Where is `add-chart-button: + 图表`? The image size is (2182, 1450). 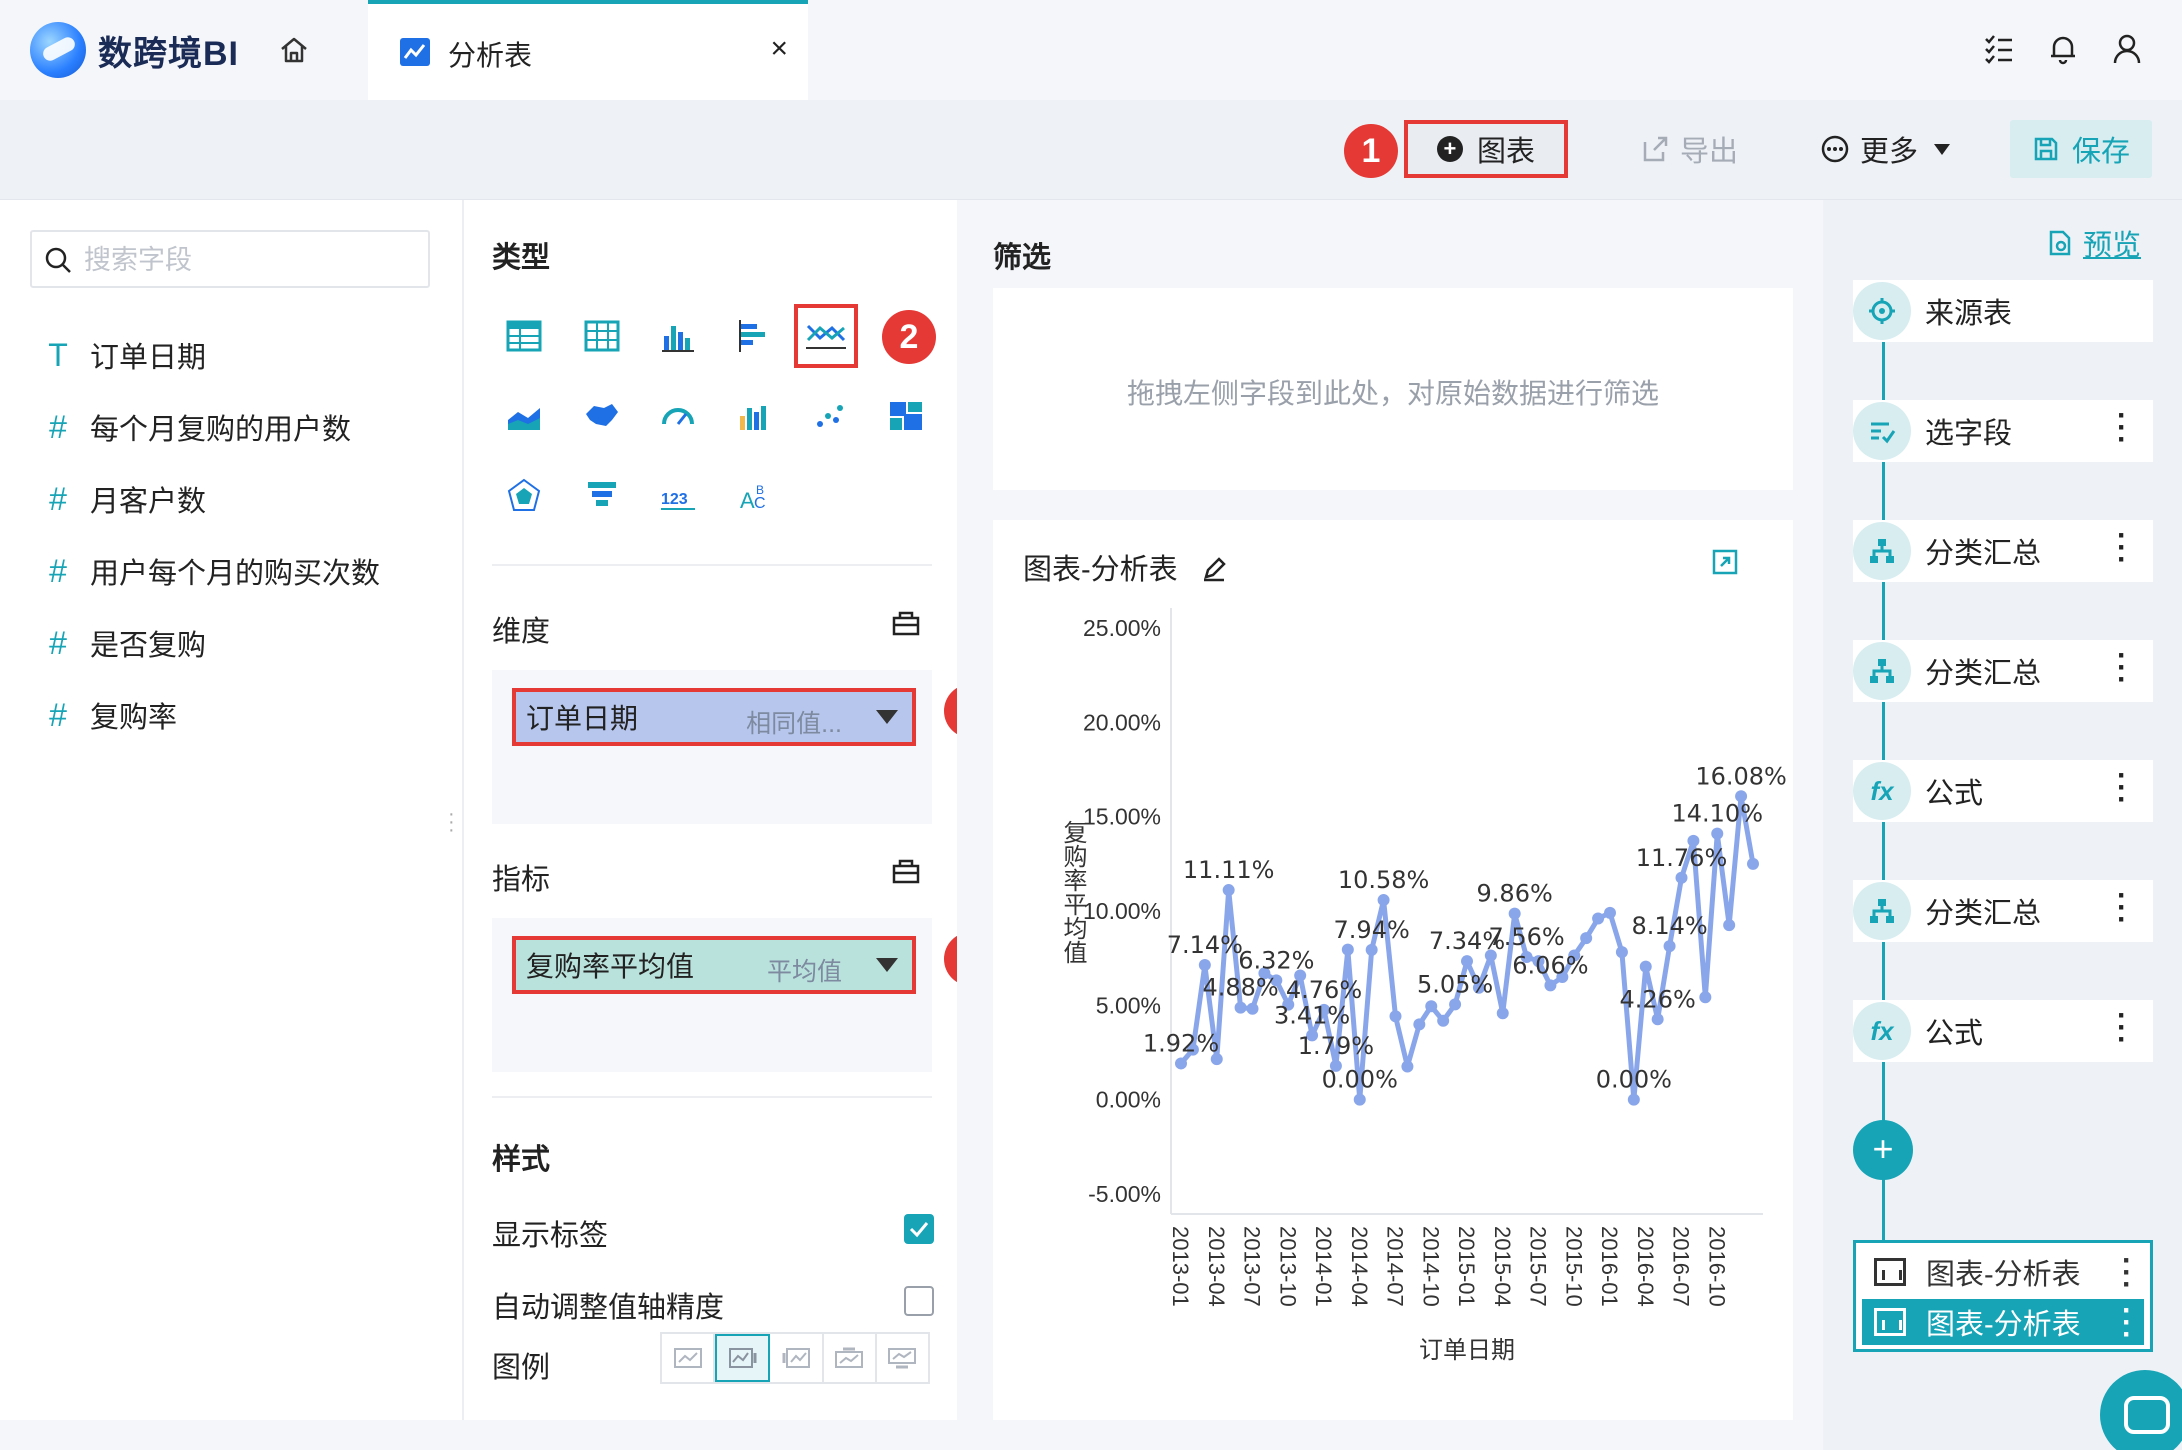 add-chart-button: + 图表 is located at coordinates (1486, 149).